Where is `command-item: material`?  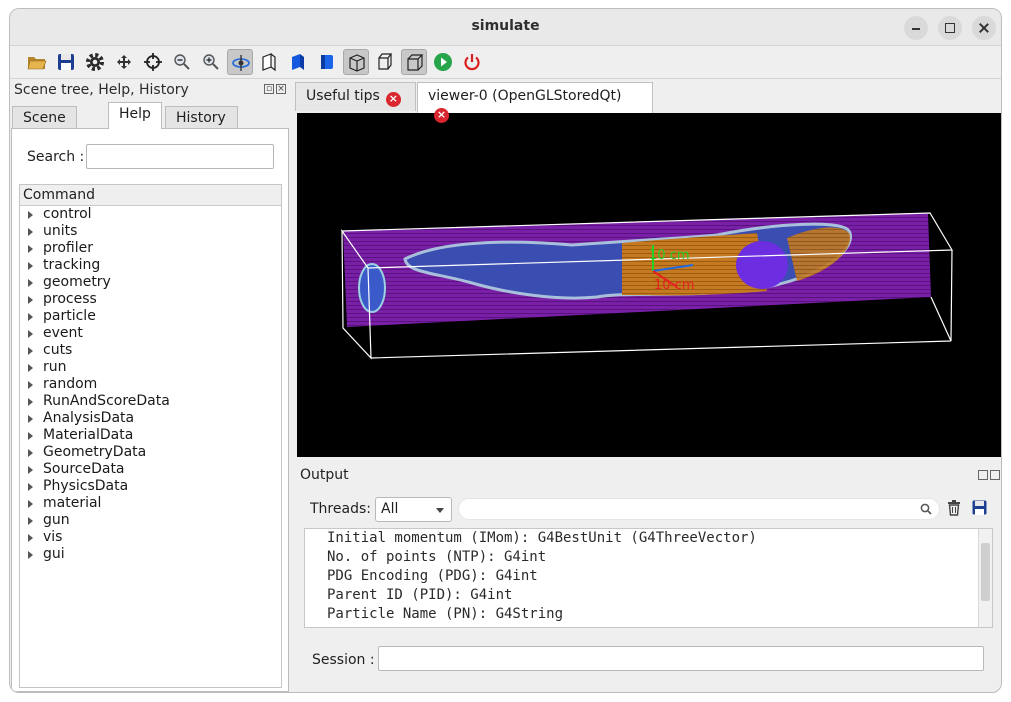
command-item: material is located at coordinates (150, 503).